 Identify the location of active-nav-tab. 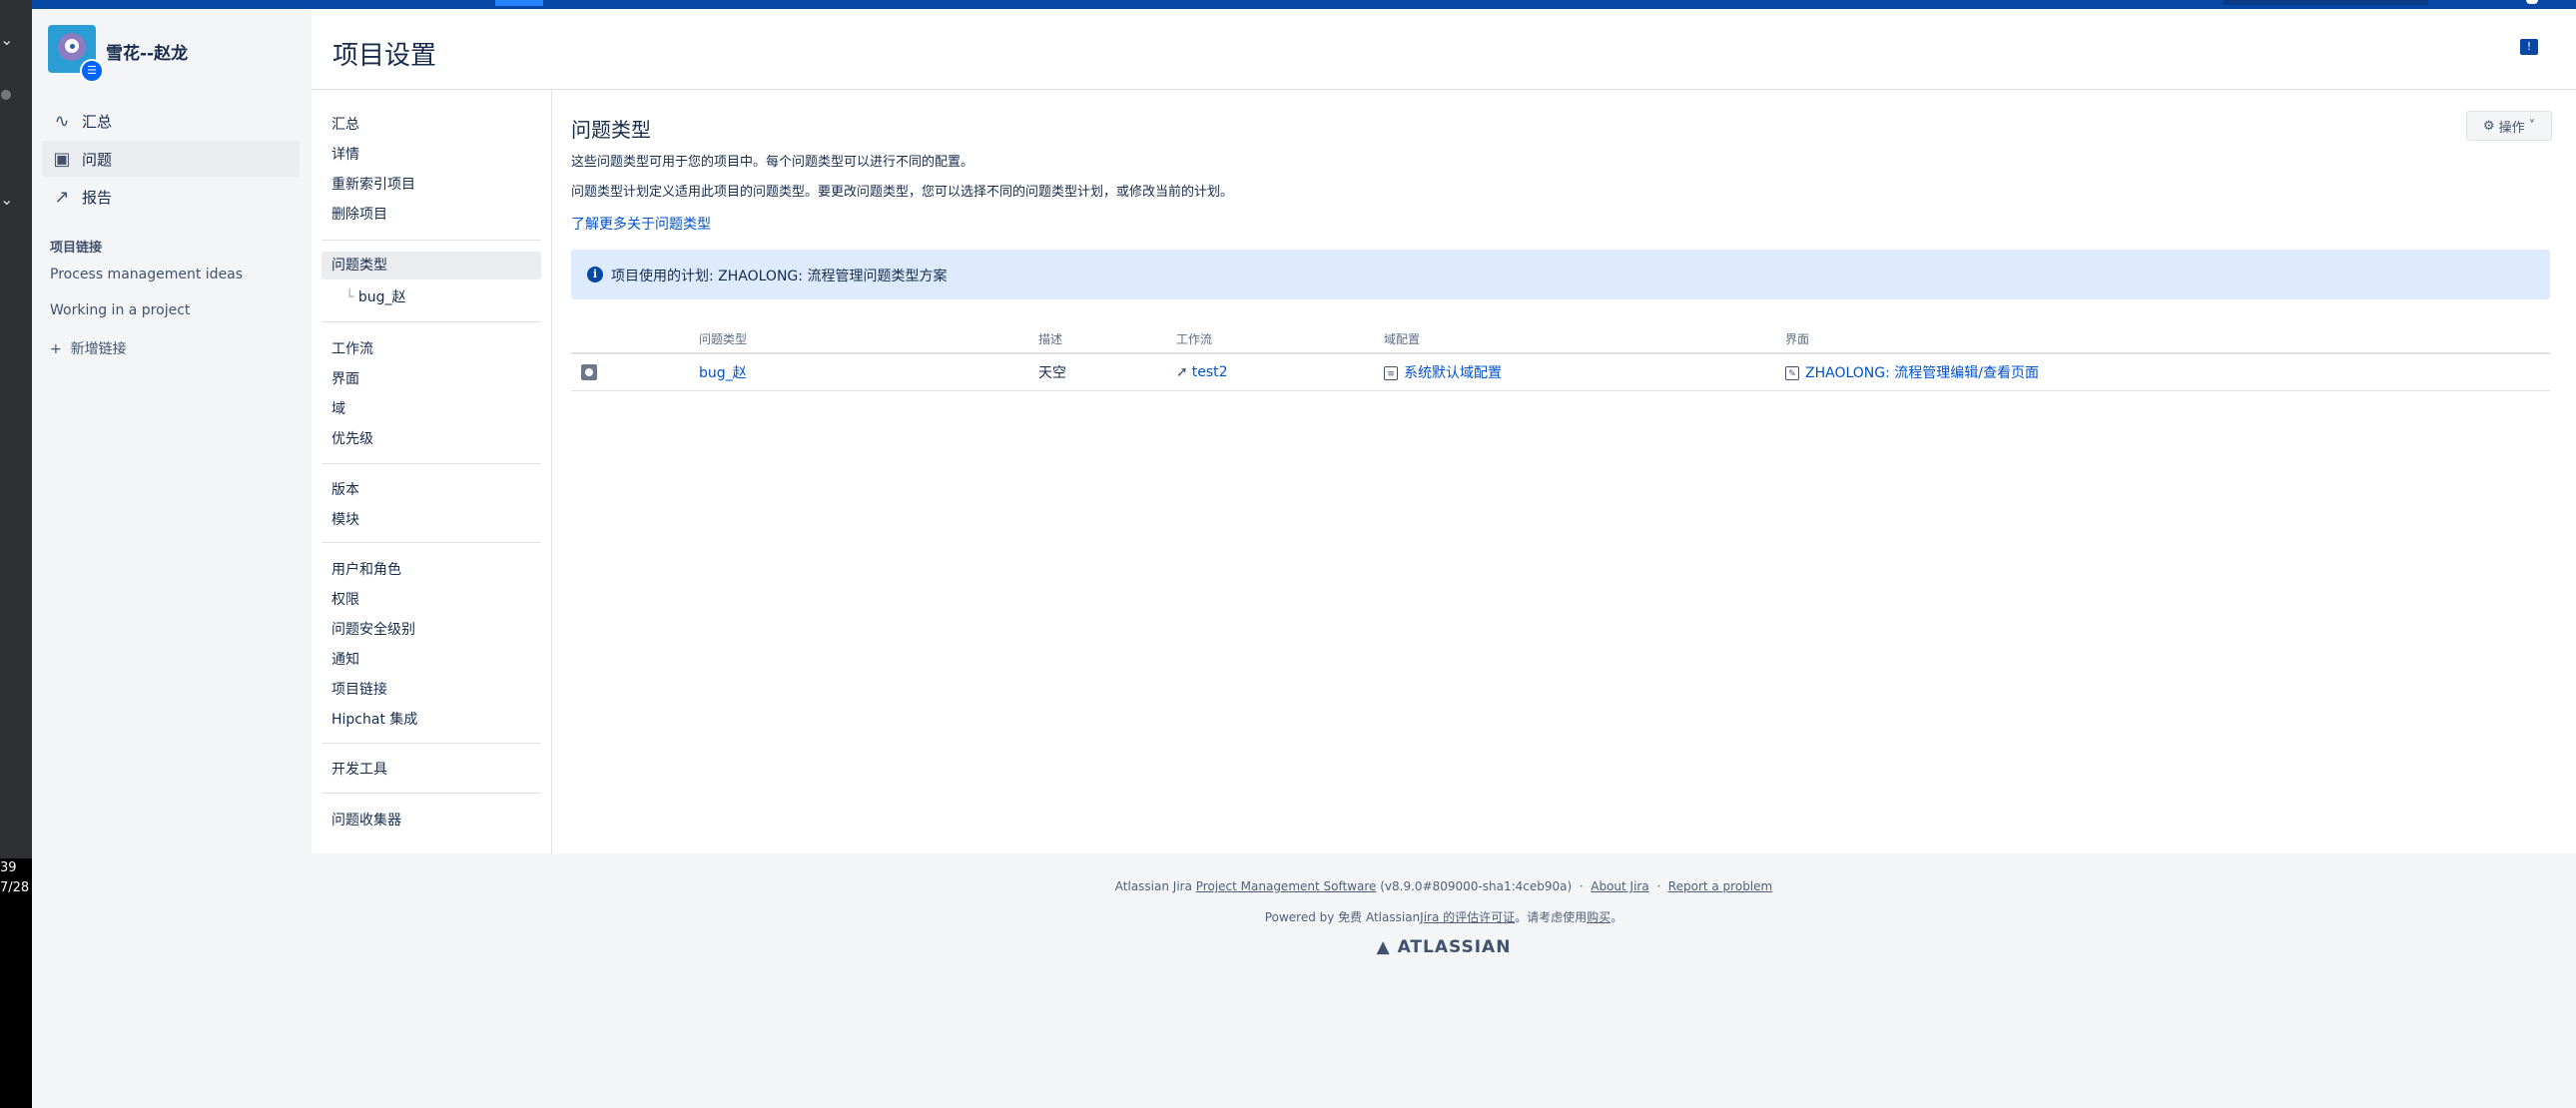
(519, 3).